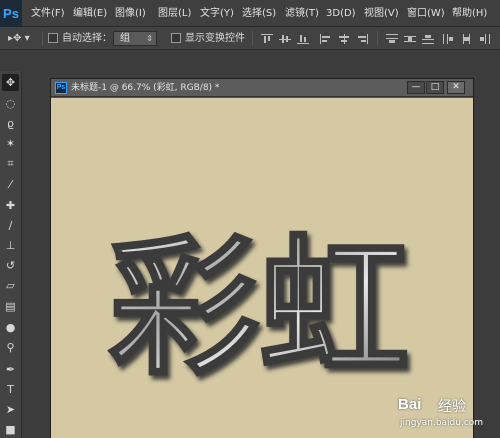 Image resolution: width=500 pixels, height=438 pixels. I want to click on healing-brush-icon: ✚, so click(10, 205).